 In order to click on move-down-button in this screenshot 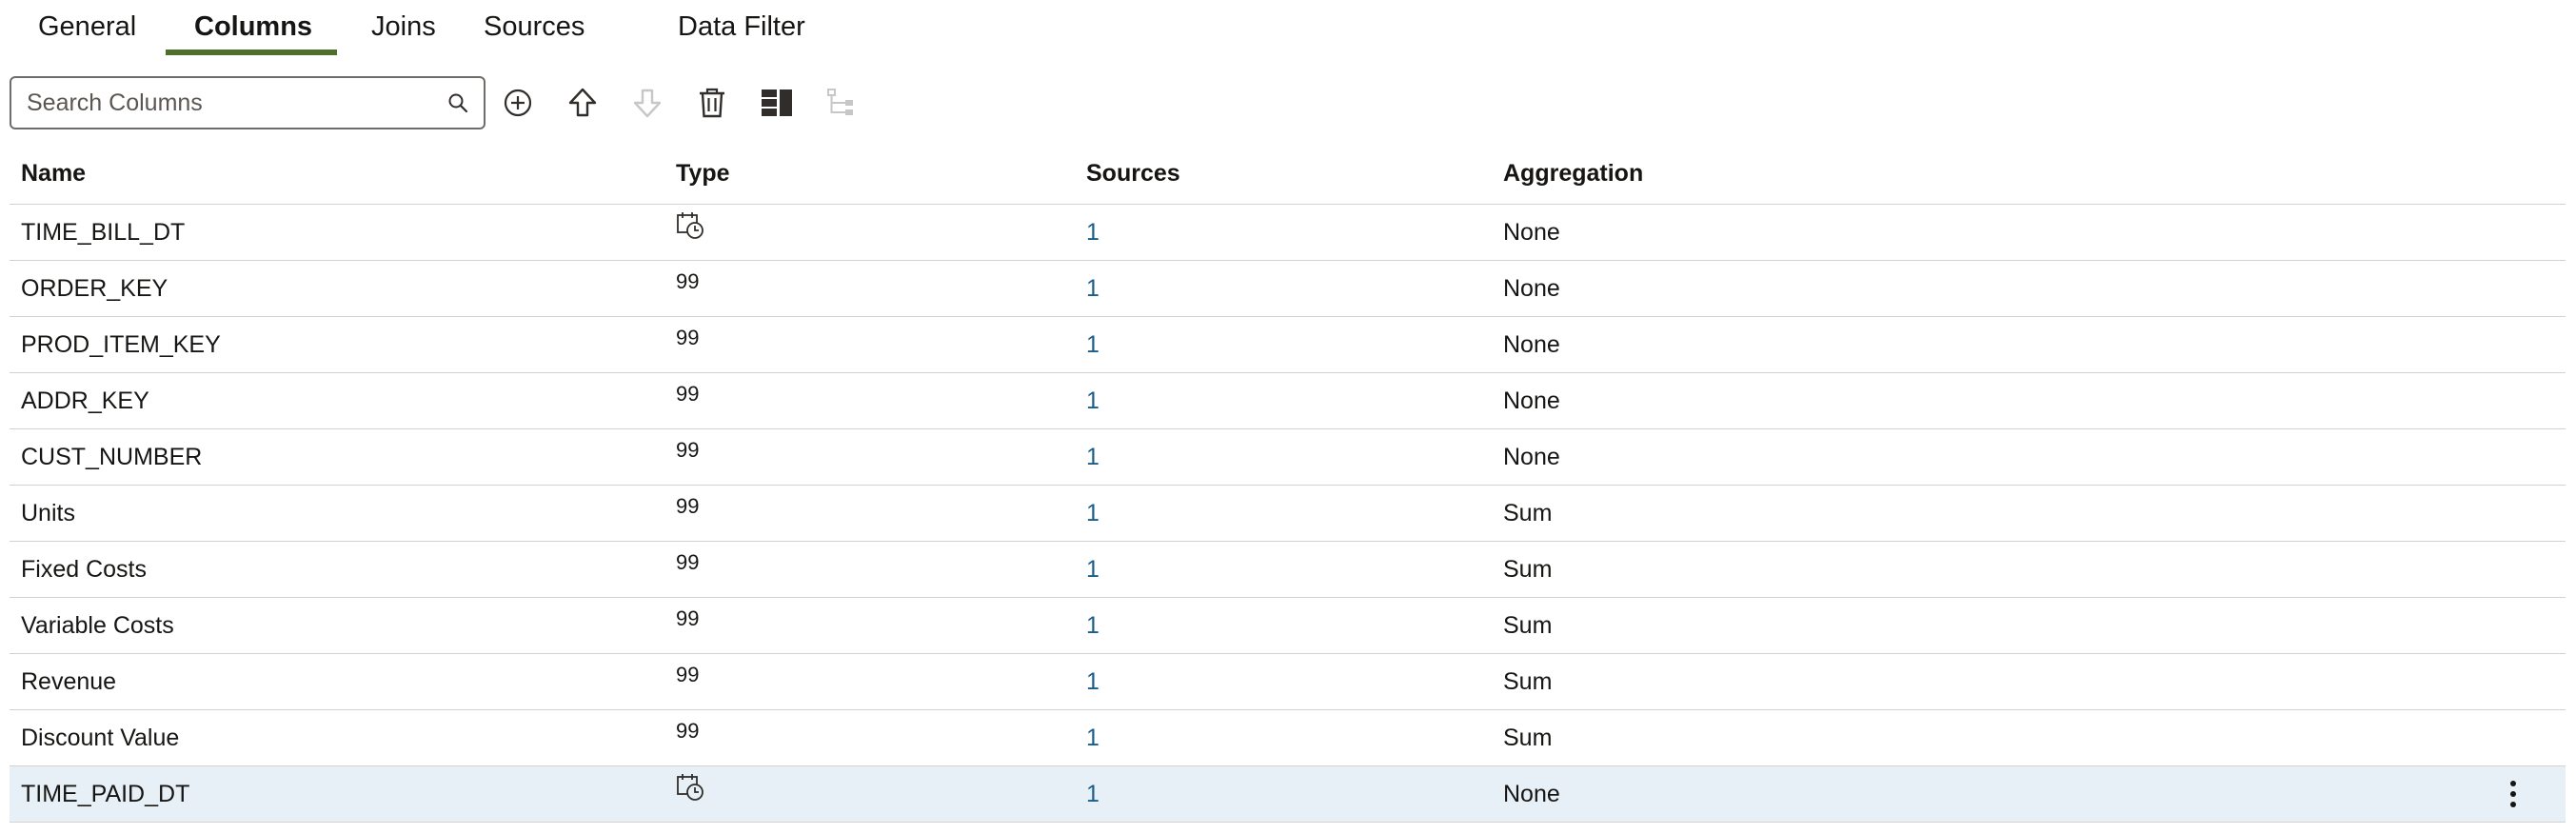, I will do `click(647, 103)`.